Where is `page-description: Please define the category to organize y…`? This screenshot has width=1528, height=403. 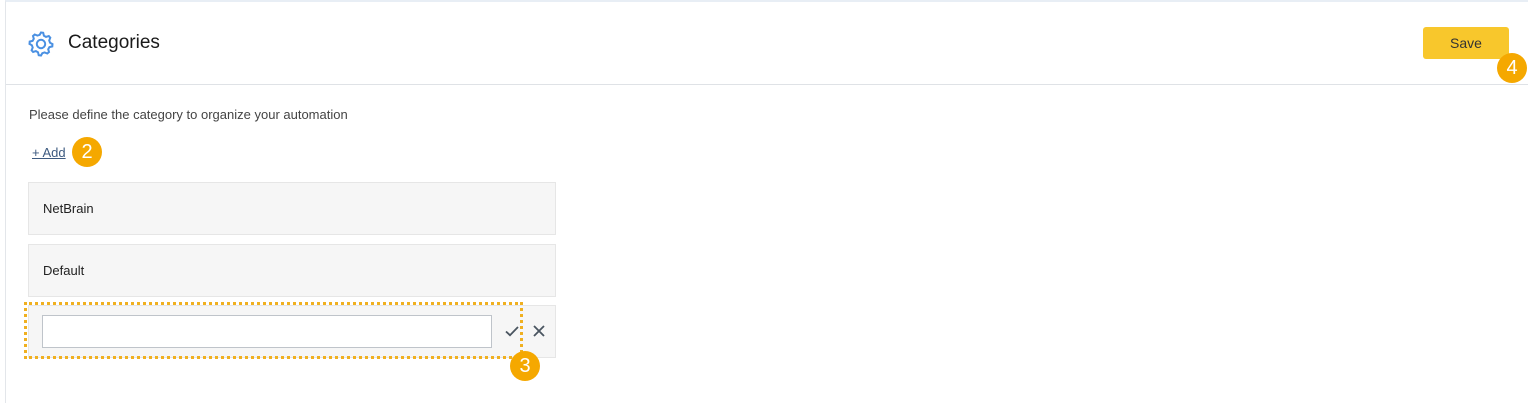 page-description: Please define the category to organize y… is located at coordinates (188, 114).